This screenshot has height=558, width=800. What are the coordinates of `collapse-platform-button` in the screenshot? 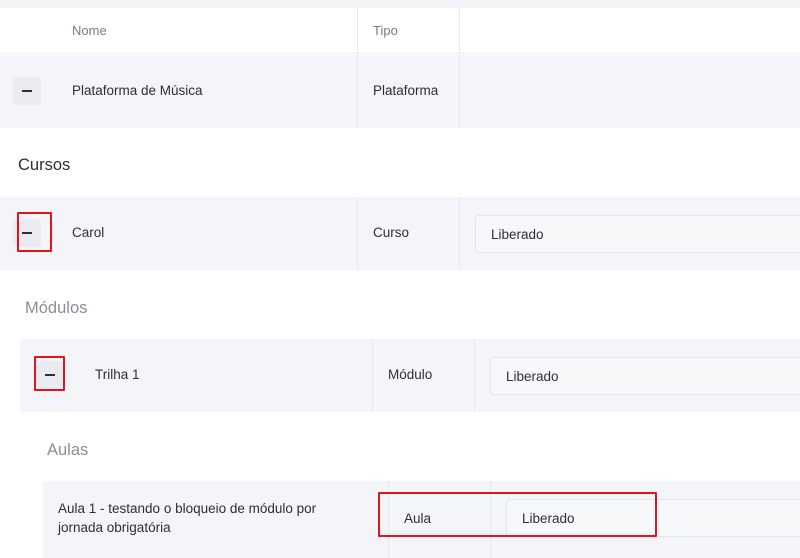 It's located at (27, 91).